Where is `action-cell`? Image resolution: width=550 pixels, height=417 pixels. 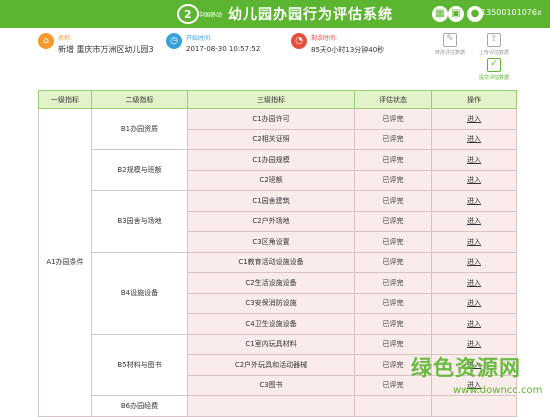 action-cell is located at coordinates (474, 406).